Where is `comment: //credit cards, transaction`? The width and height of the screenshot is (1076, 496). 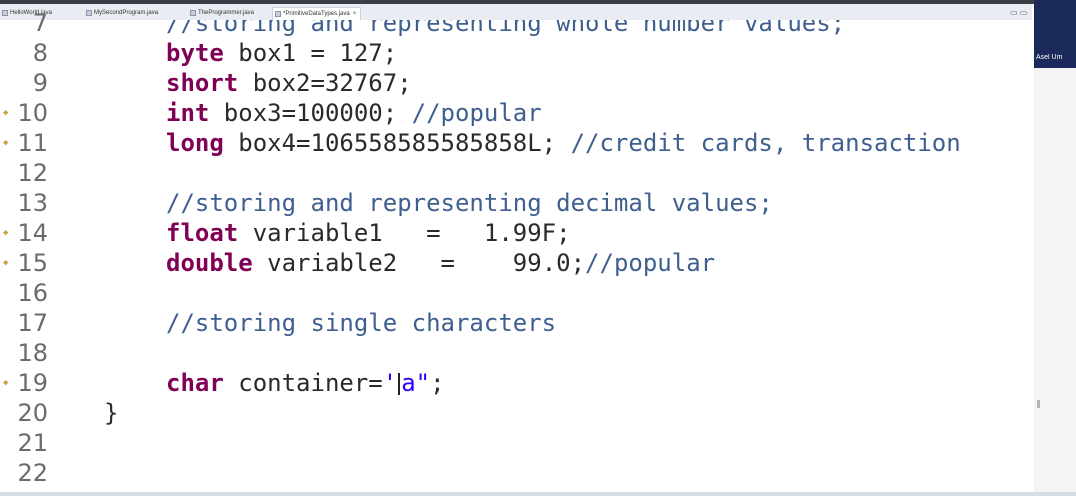 comment: //credit cards, transaction is located at coordinates (765, 143).